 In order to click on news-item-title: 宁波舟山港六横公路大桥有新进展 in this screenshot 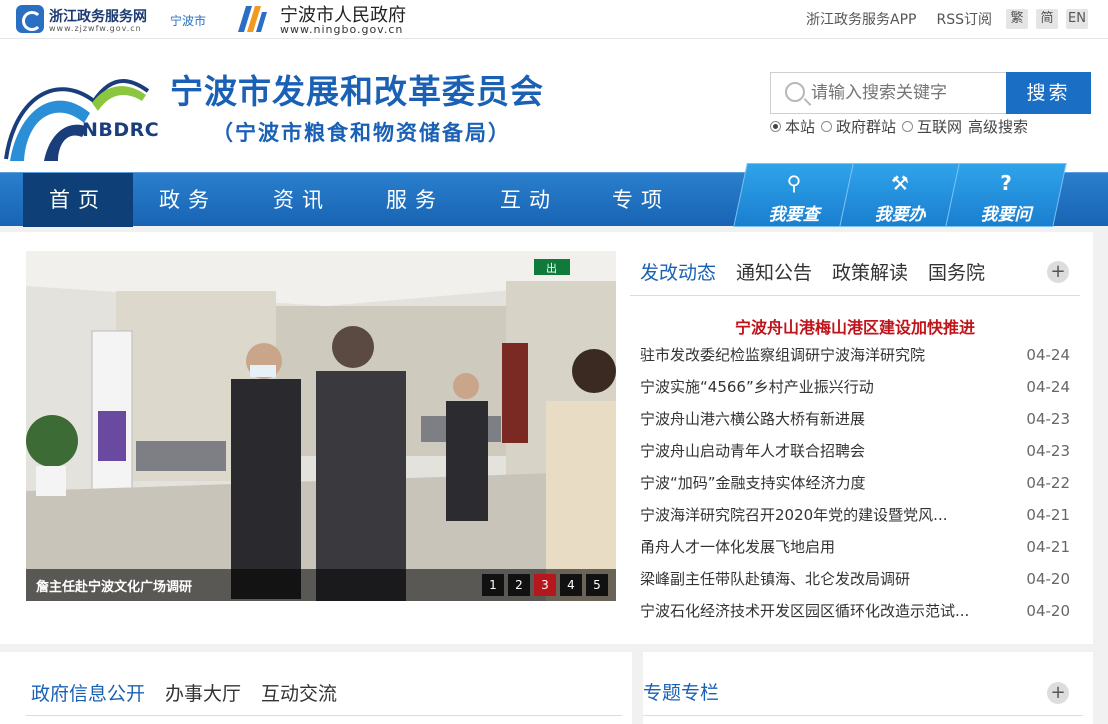, I will do `click(820, 419)`.